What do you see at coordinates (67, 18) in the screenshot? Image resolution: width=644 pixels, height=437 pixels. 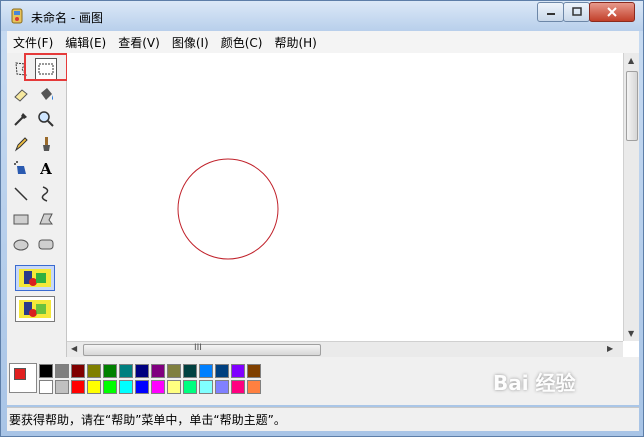 I see `window-title: 未命名 - 画图` at bounding box center [67, 18].